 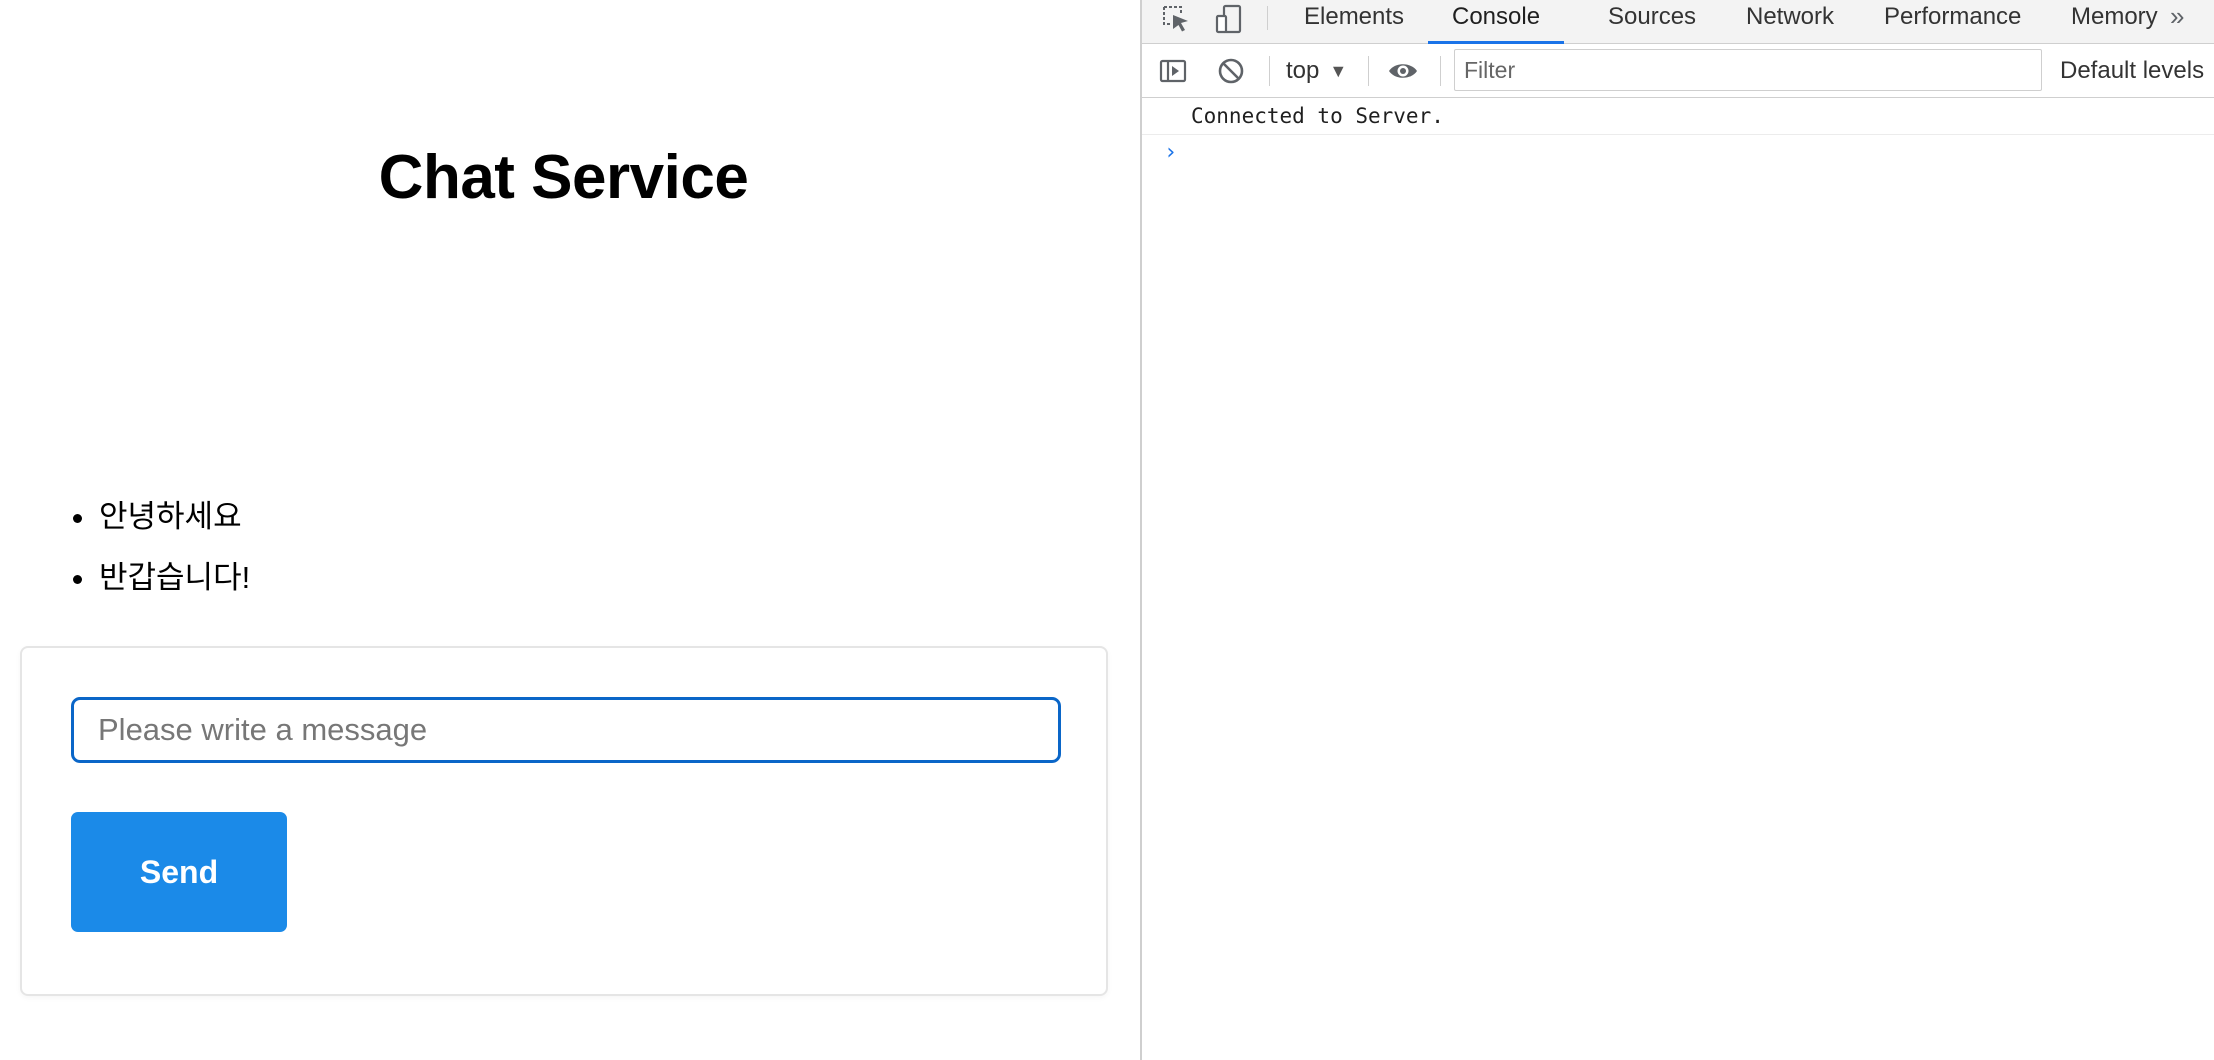 I want to click on send-button: Send, so click(x=179, y=872).